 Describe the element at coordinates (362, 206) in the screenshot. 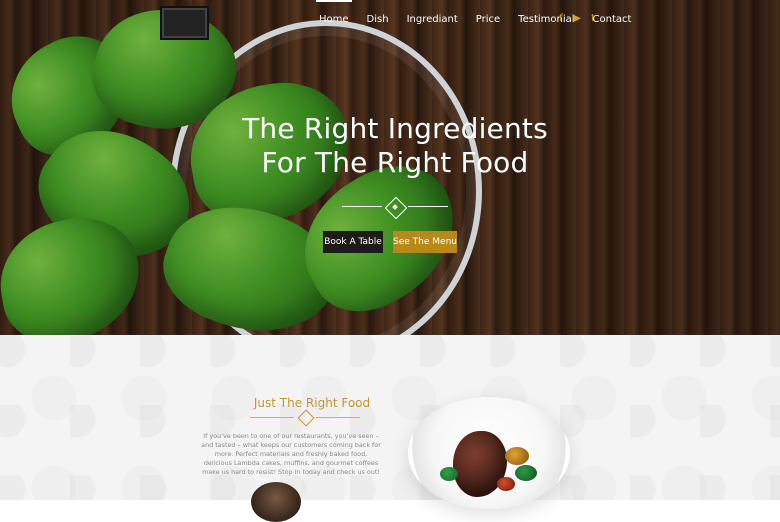

I see `hero-divider-line-left` at that location.